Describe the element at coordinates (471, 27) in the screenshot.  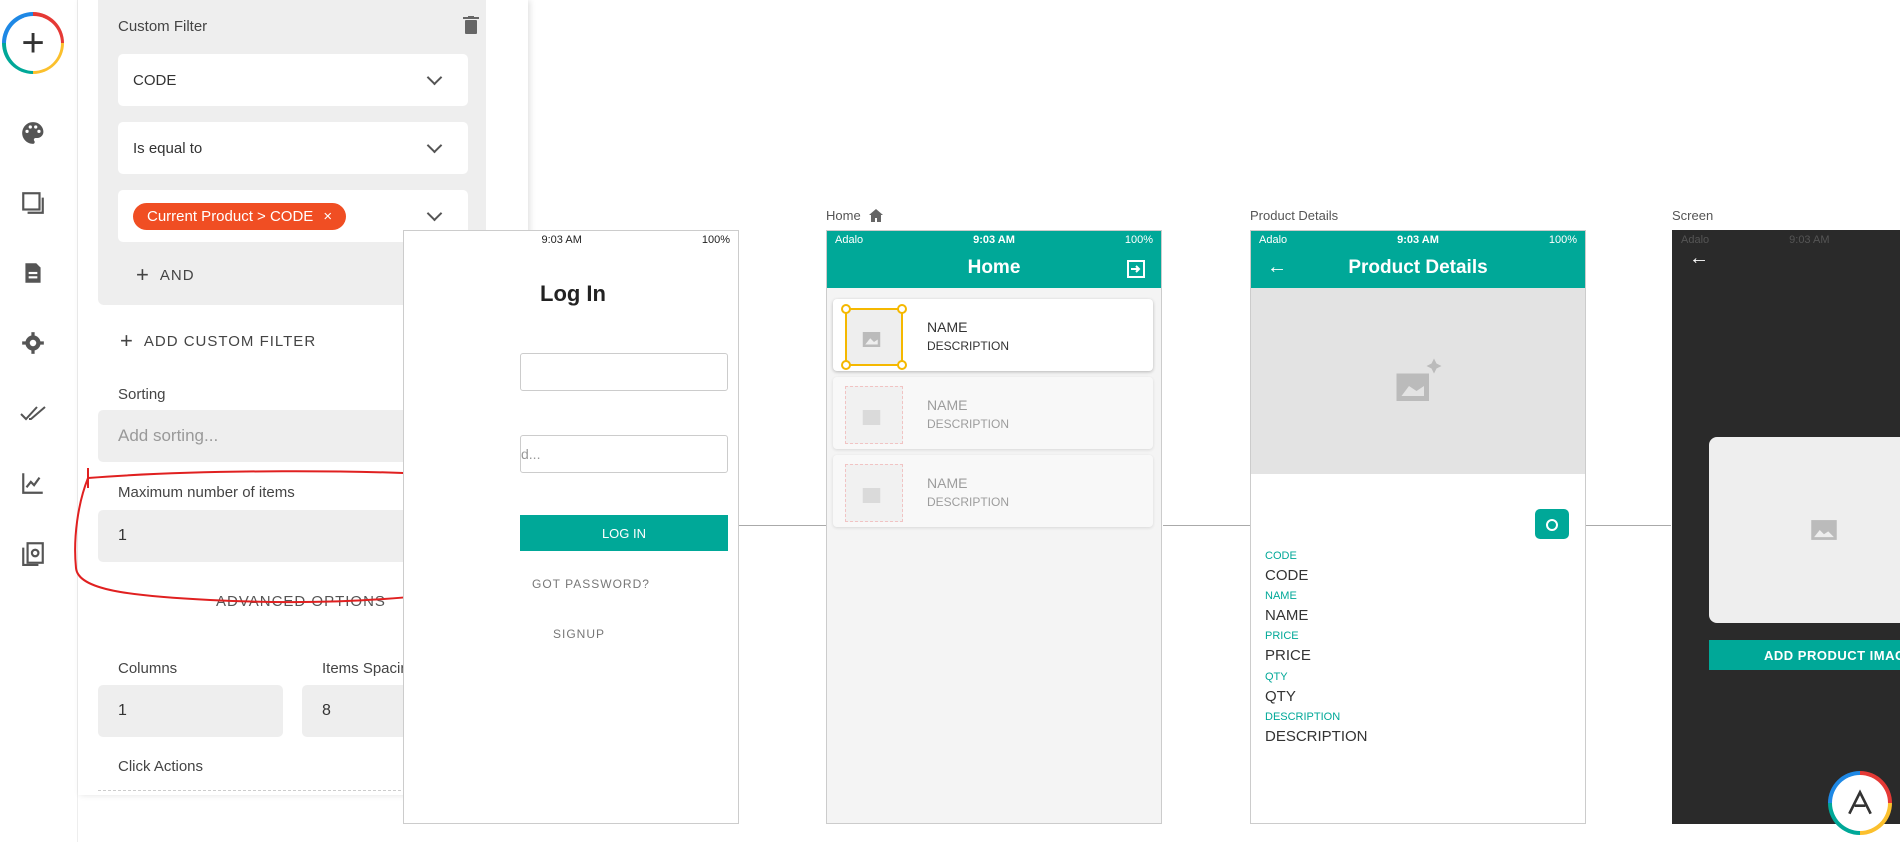
I see `trash-icon` at that location.